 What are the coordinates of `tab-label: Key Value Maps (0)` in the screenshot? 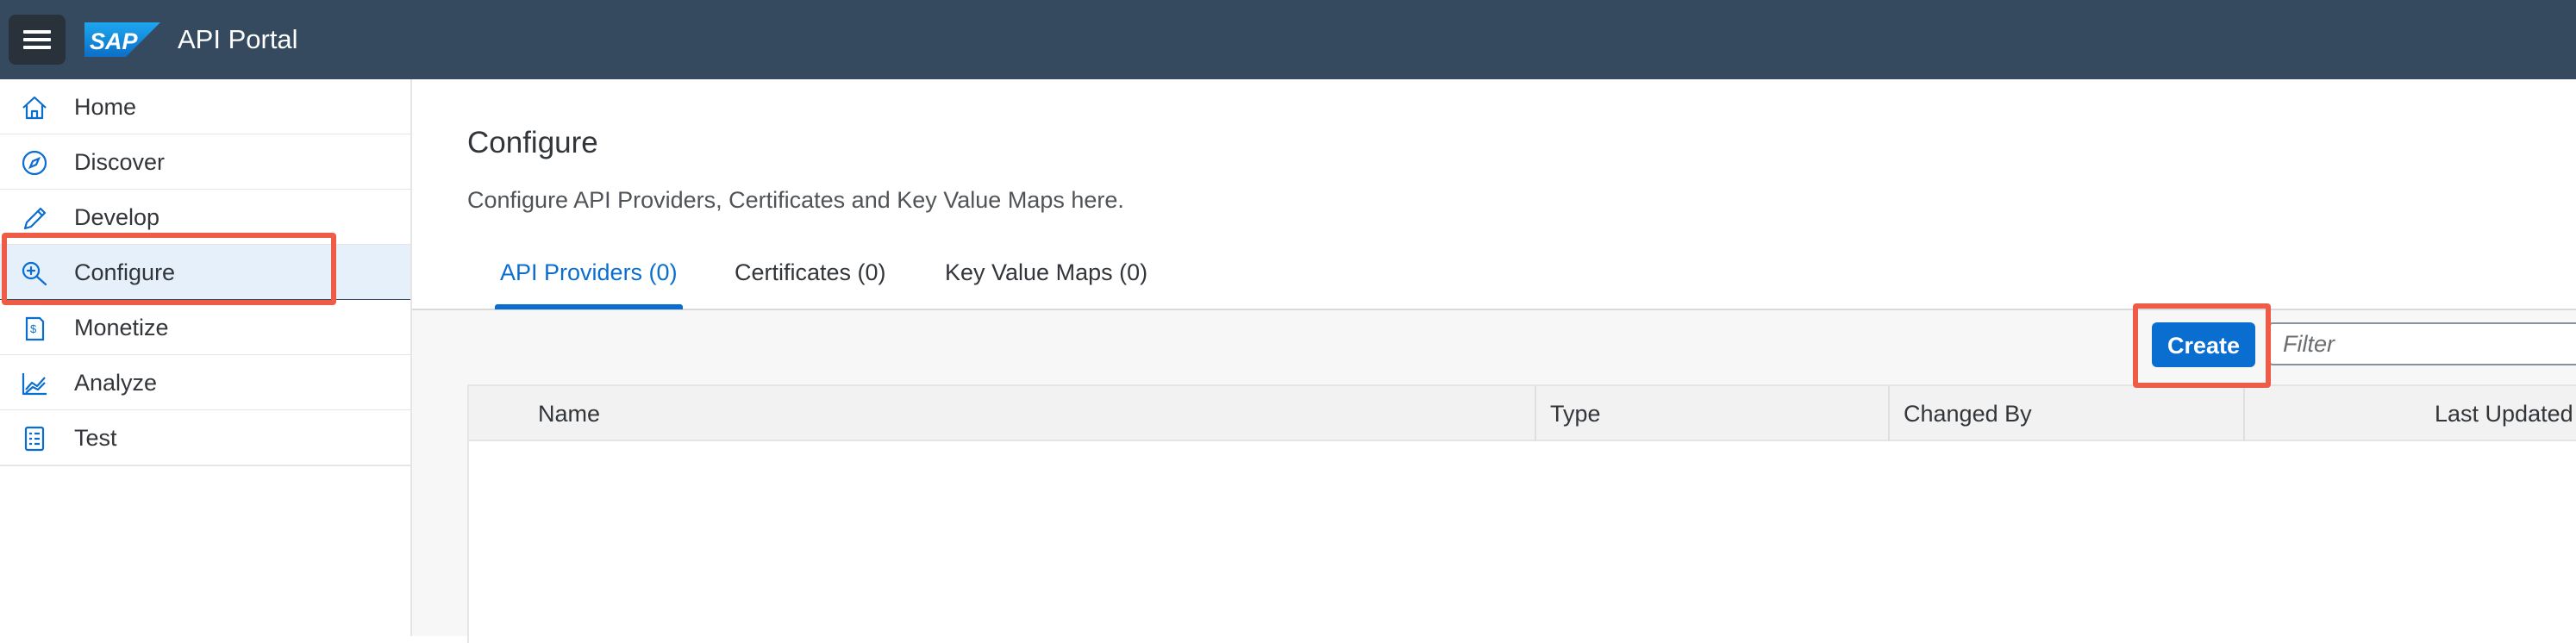 It's located at (1046, 272).